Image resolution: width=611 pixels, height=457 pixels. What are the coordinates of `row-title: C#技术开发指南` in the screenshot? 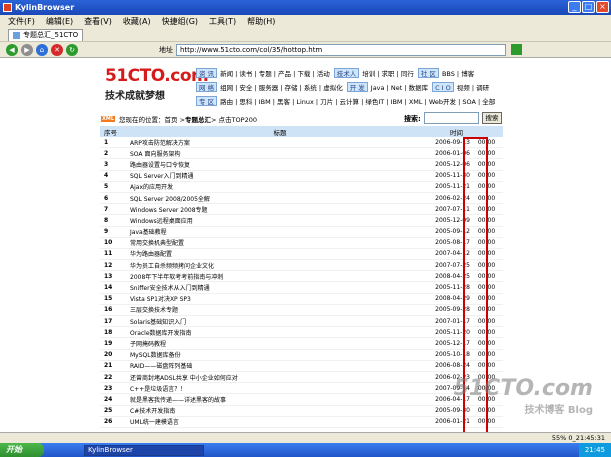 It's located at (280, 410).